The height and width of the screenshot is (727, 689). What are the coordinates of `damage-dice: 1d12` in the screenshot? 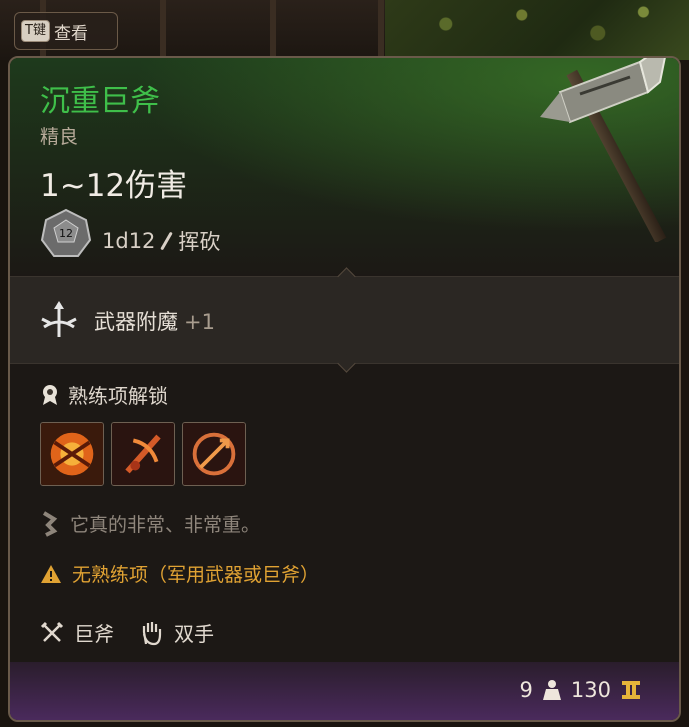 It's located at (129, 241).